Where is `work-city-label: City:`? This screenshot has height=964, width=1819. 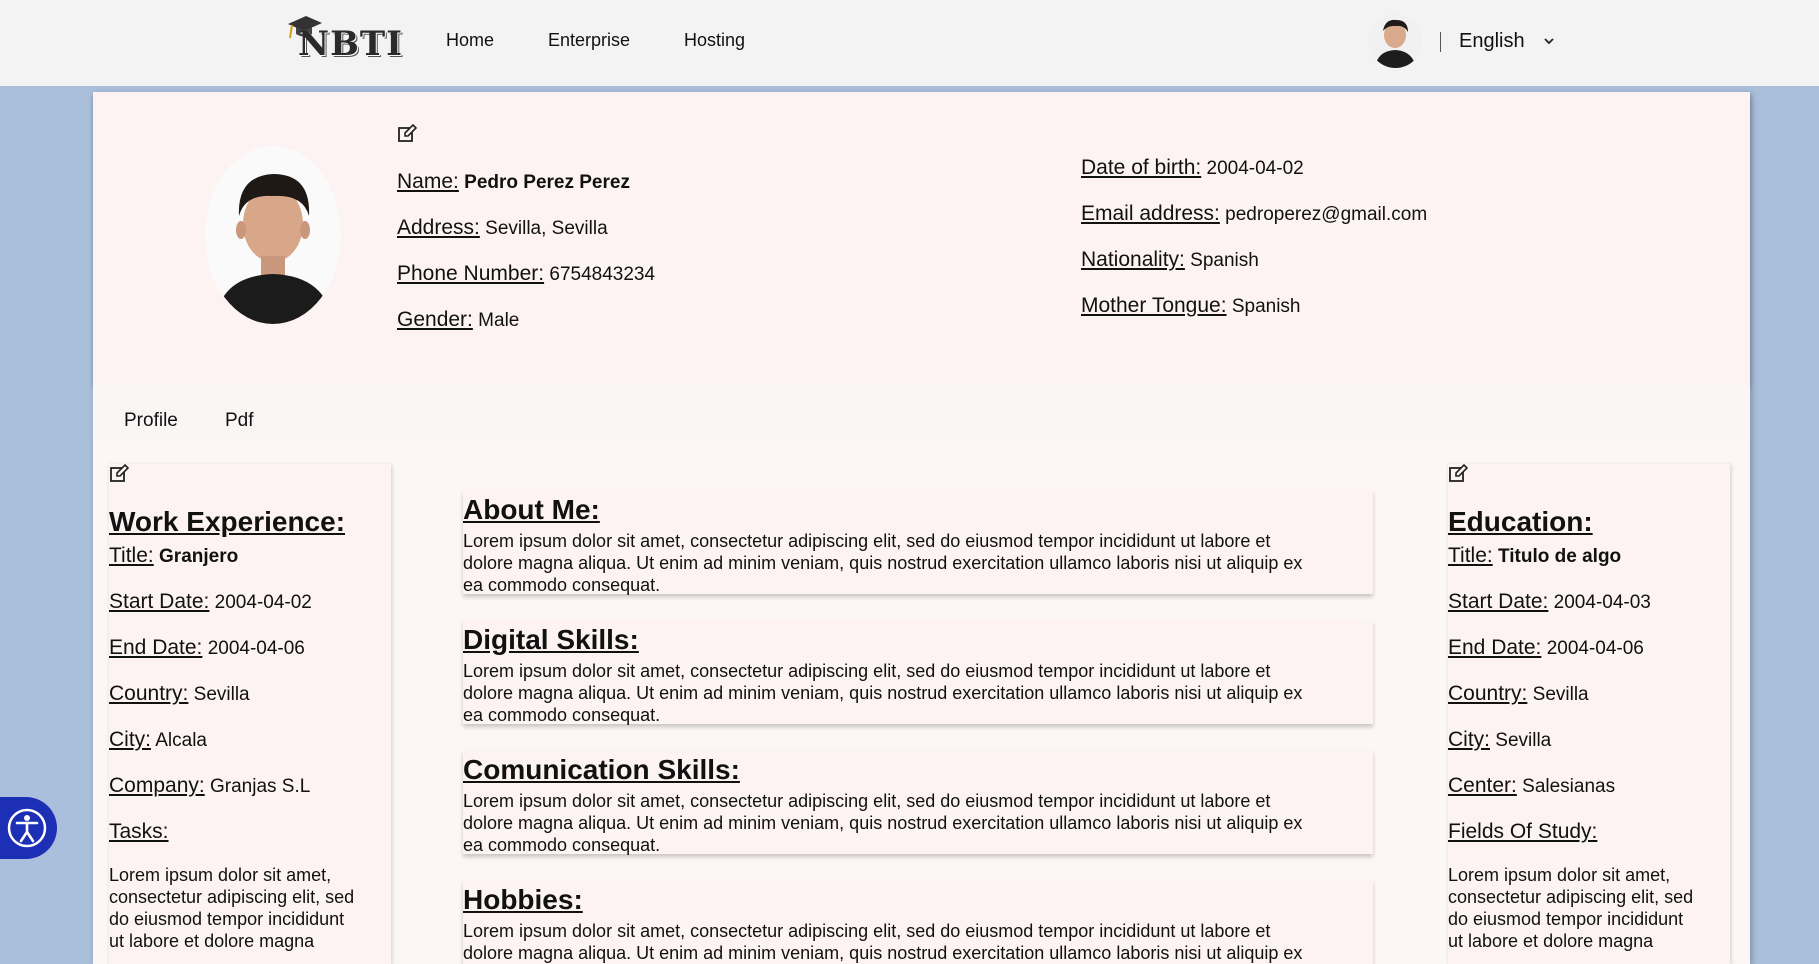 work-city-label: City: is located at coordinates (130, 739).